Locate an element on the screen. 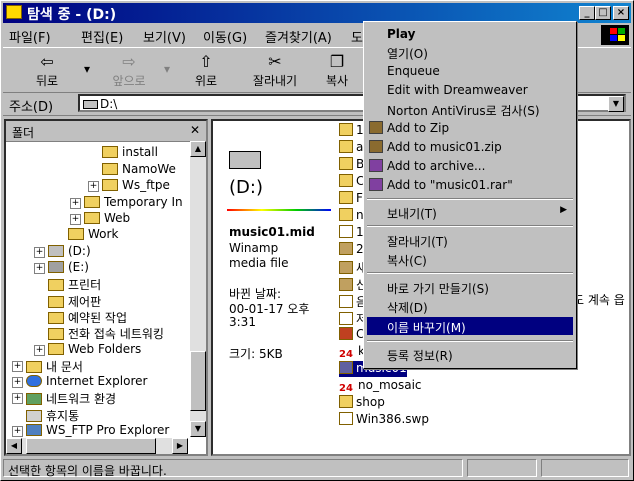 This screenshot has width=634, height=481. address-label: 주소(D) is located at coordinates (31, 107).